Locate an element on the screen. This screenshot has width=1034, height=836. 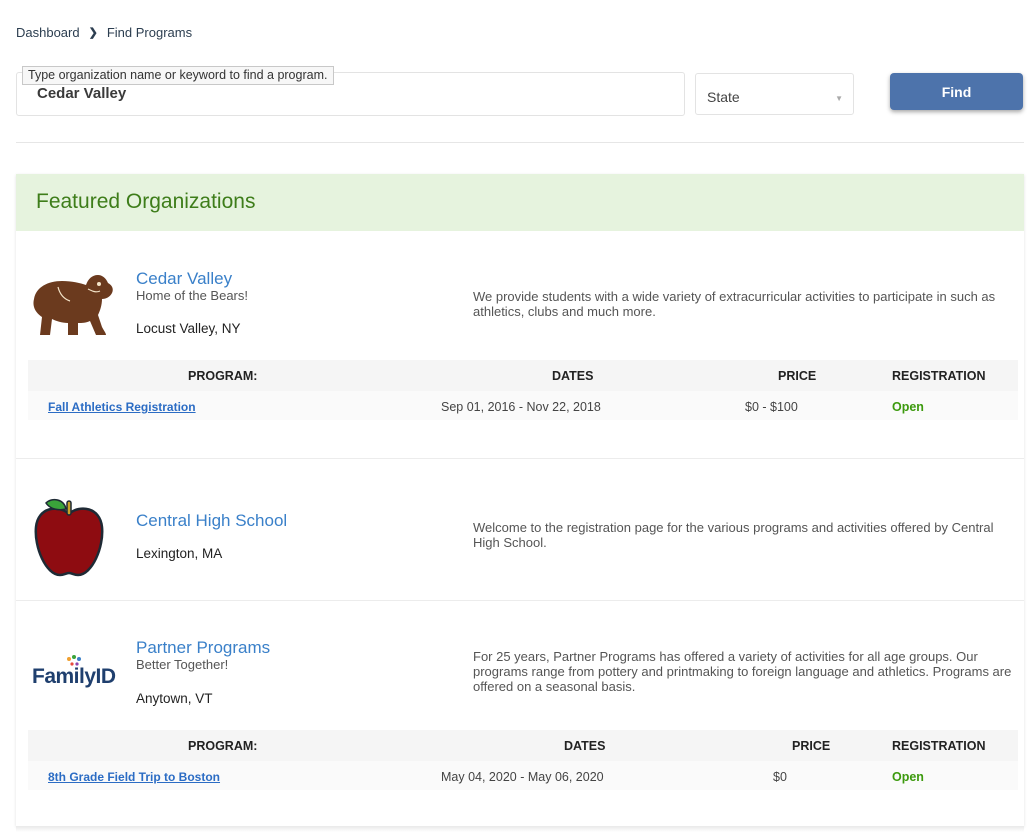
caret-down-icon: ▼ is located at coordinates (839, 98).